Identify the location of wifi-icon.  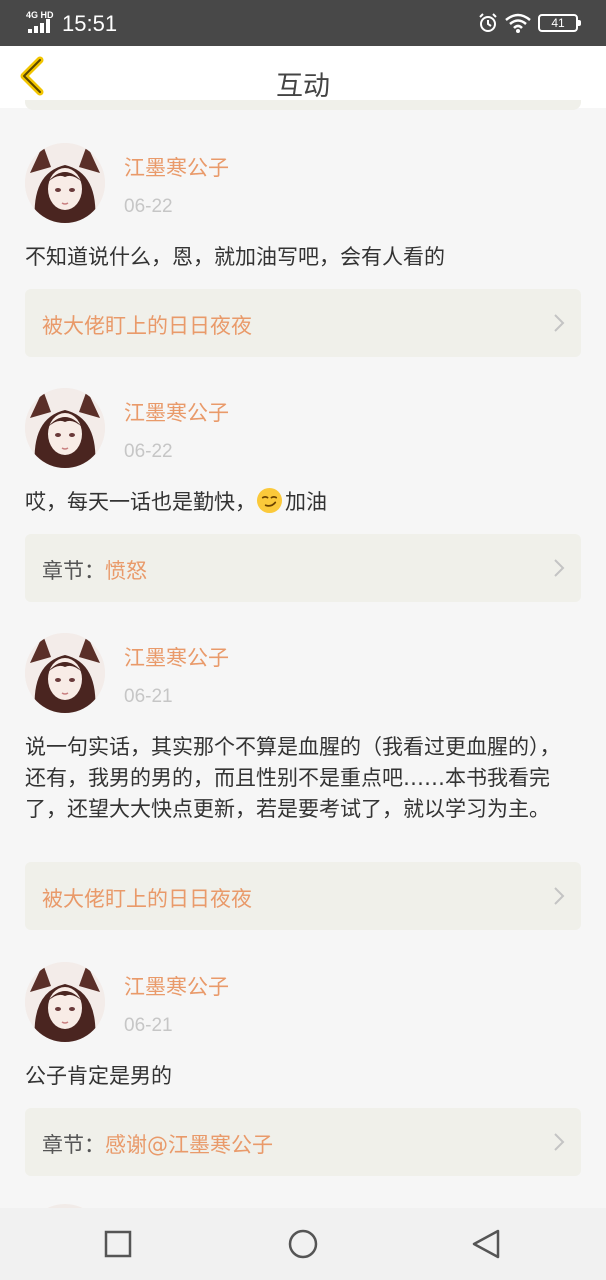
(518, 23).